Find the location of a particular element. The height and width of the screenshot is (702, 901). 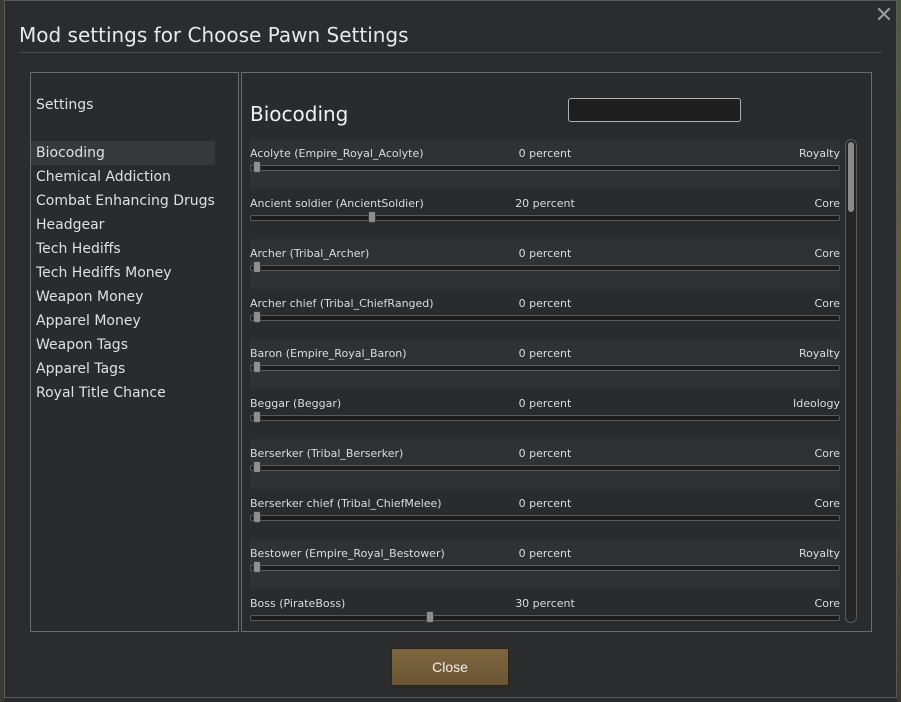

background-world-right is located at coordinates (899, 351).